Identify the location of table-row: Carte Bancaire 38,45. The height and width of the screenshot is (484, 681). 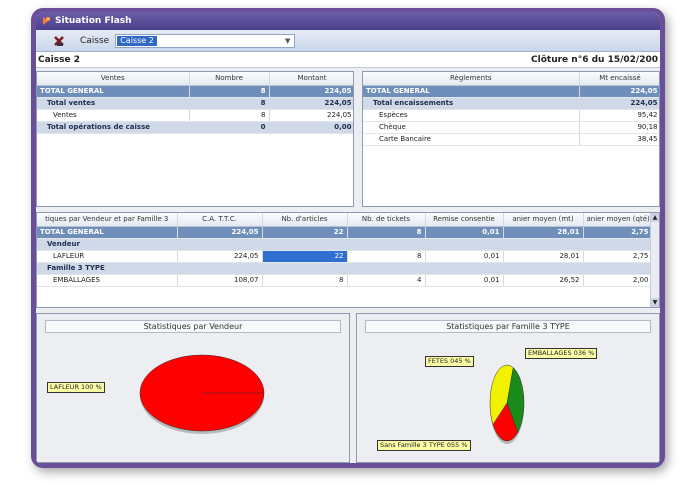
(511, 139).